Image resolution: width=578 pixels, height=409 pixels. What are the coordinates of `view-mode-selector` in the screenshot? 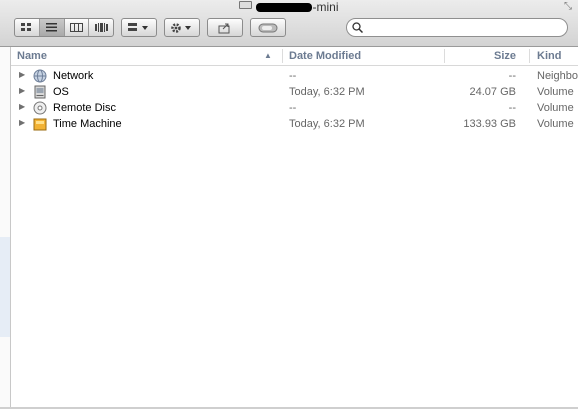 It's located at (64, 27).